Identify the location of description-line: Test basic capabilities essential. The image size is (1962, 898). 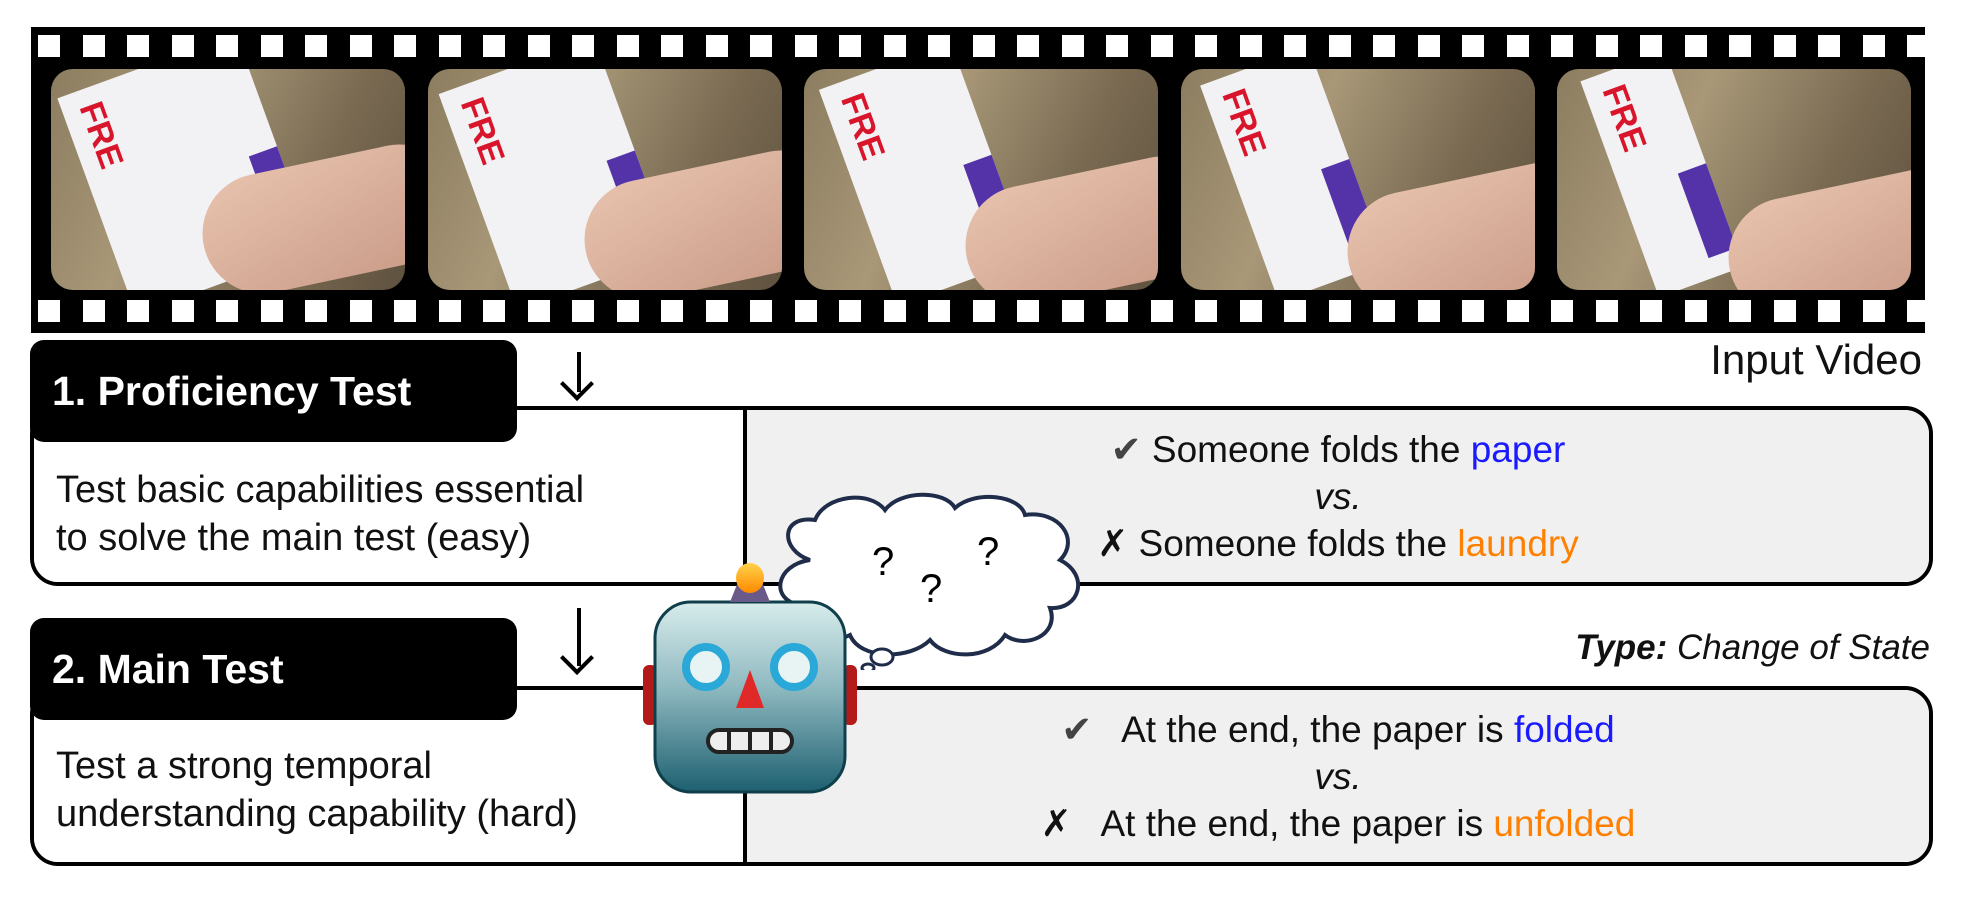
(320, 490).